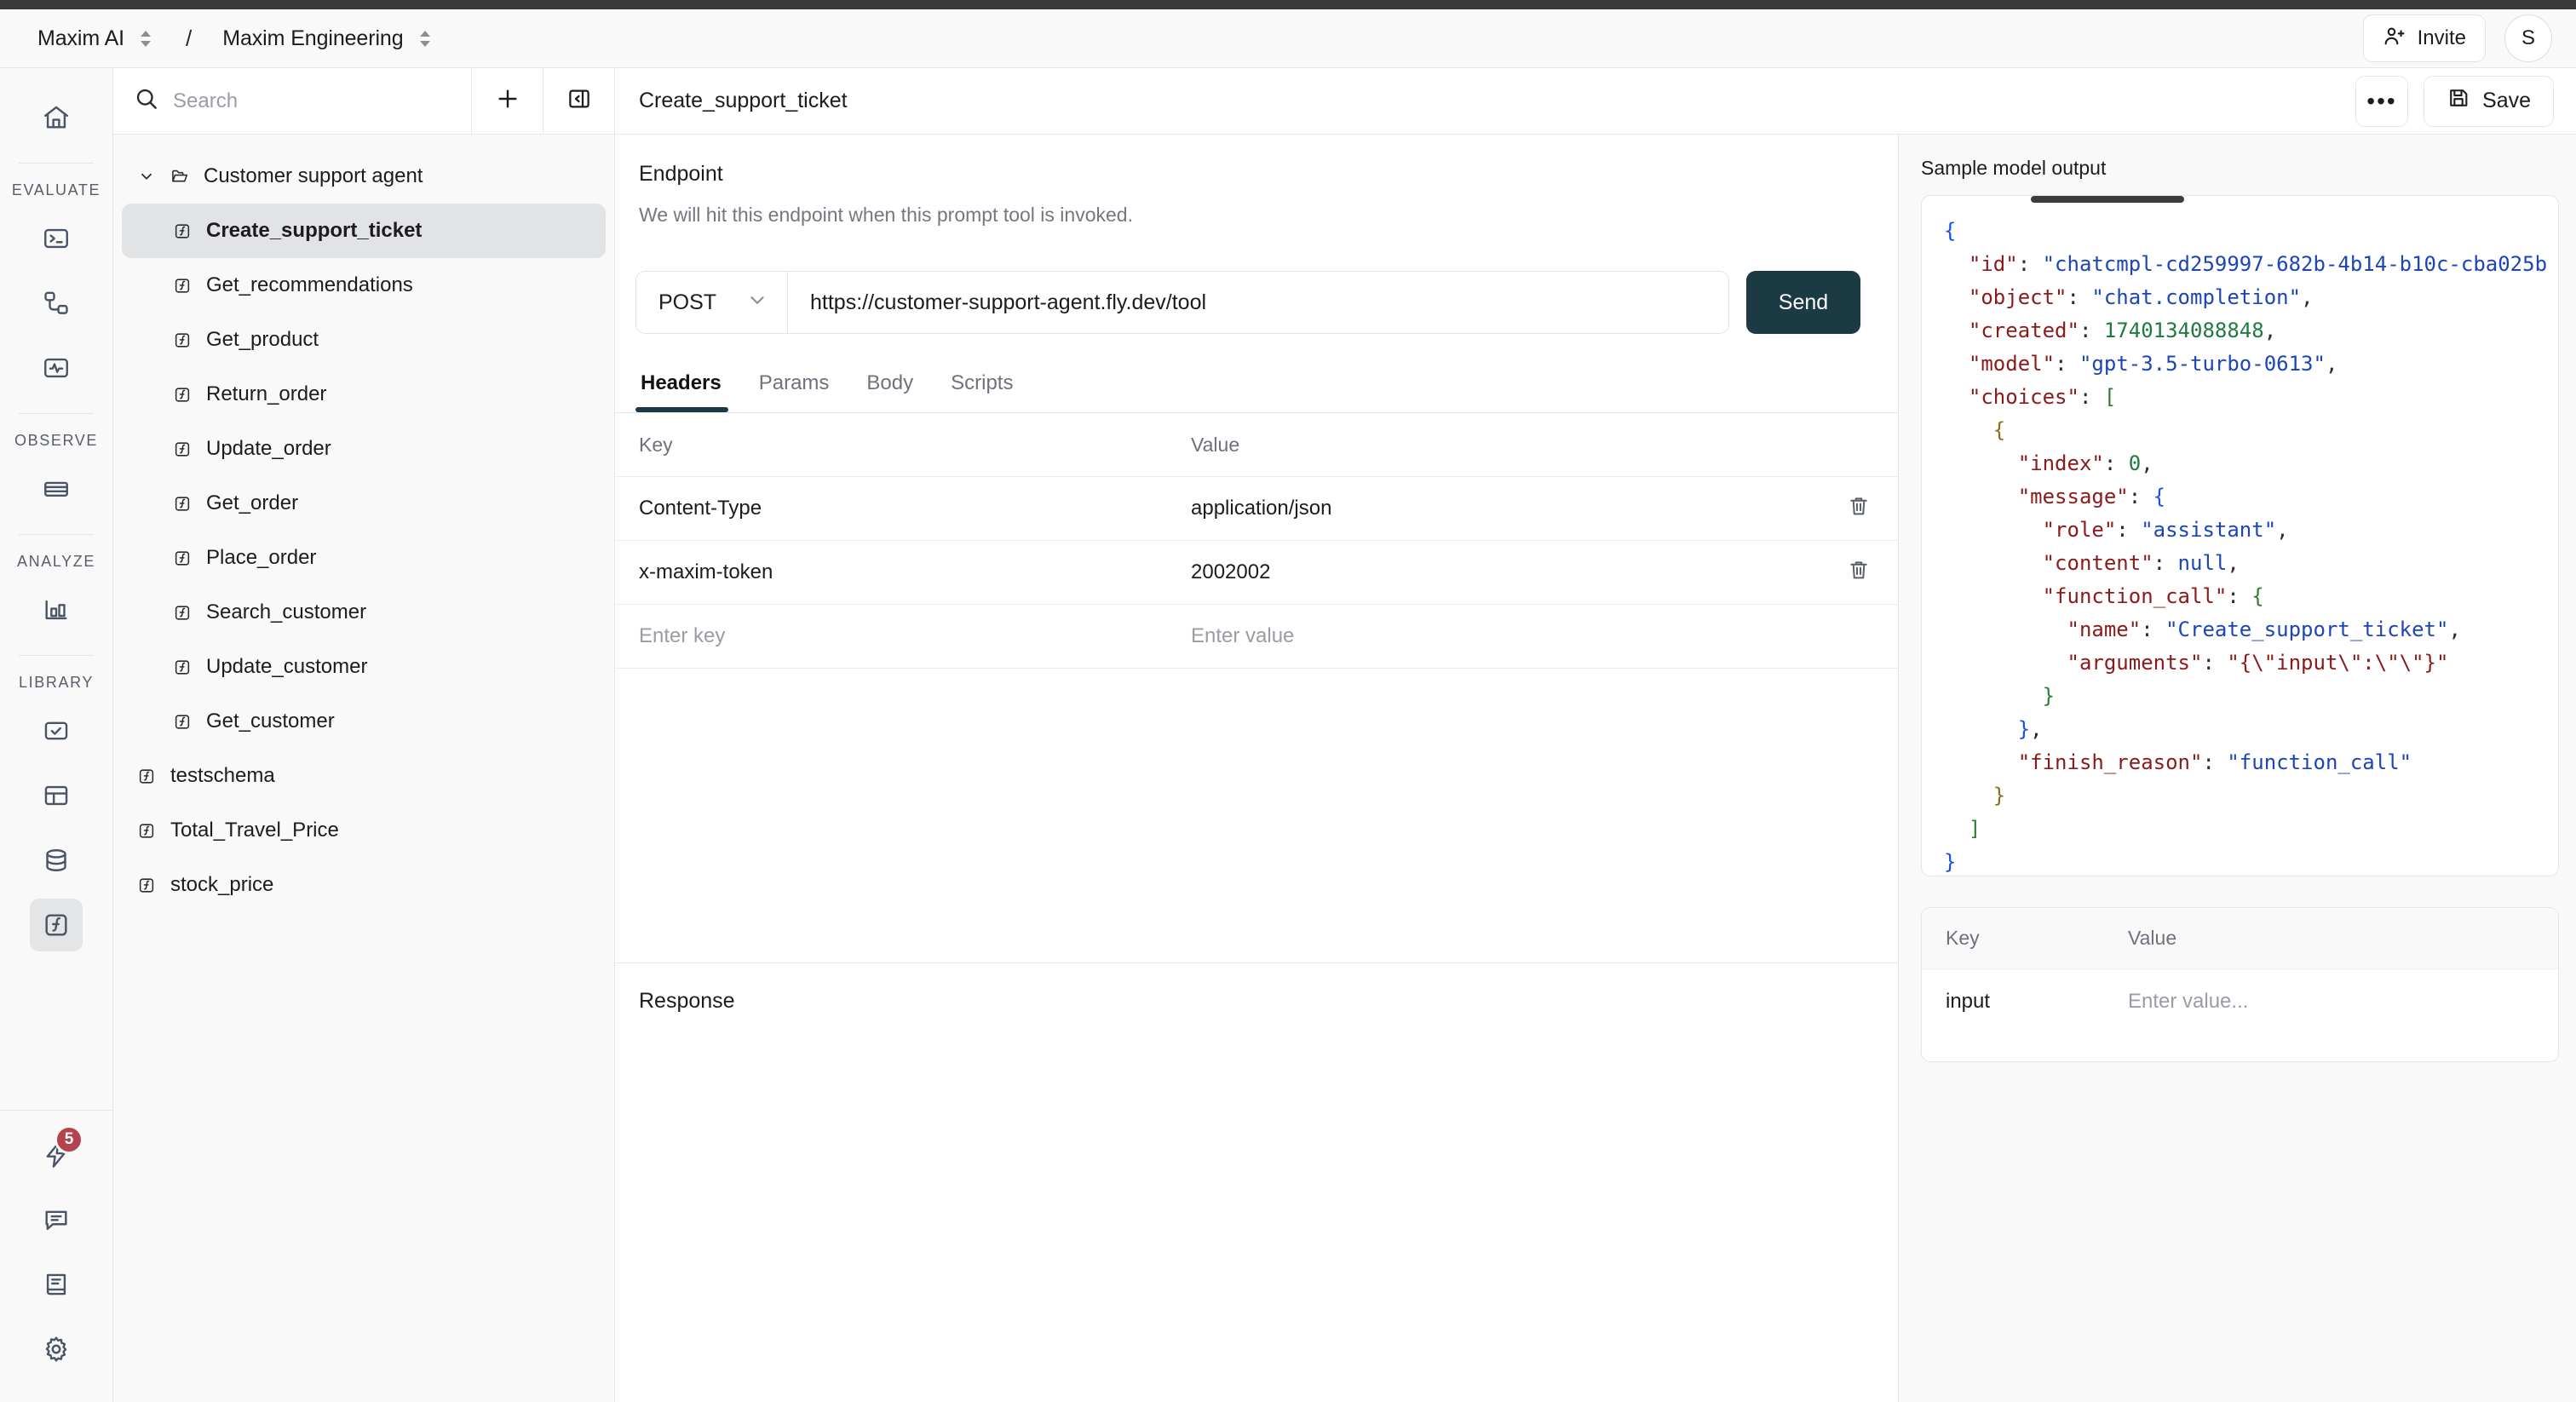  I want to click on page-title: Create_support_ticket, so click(743, 100).